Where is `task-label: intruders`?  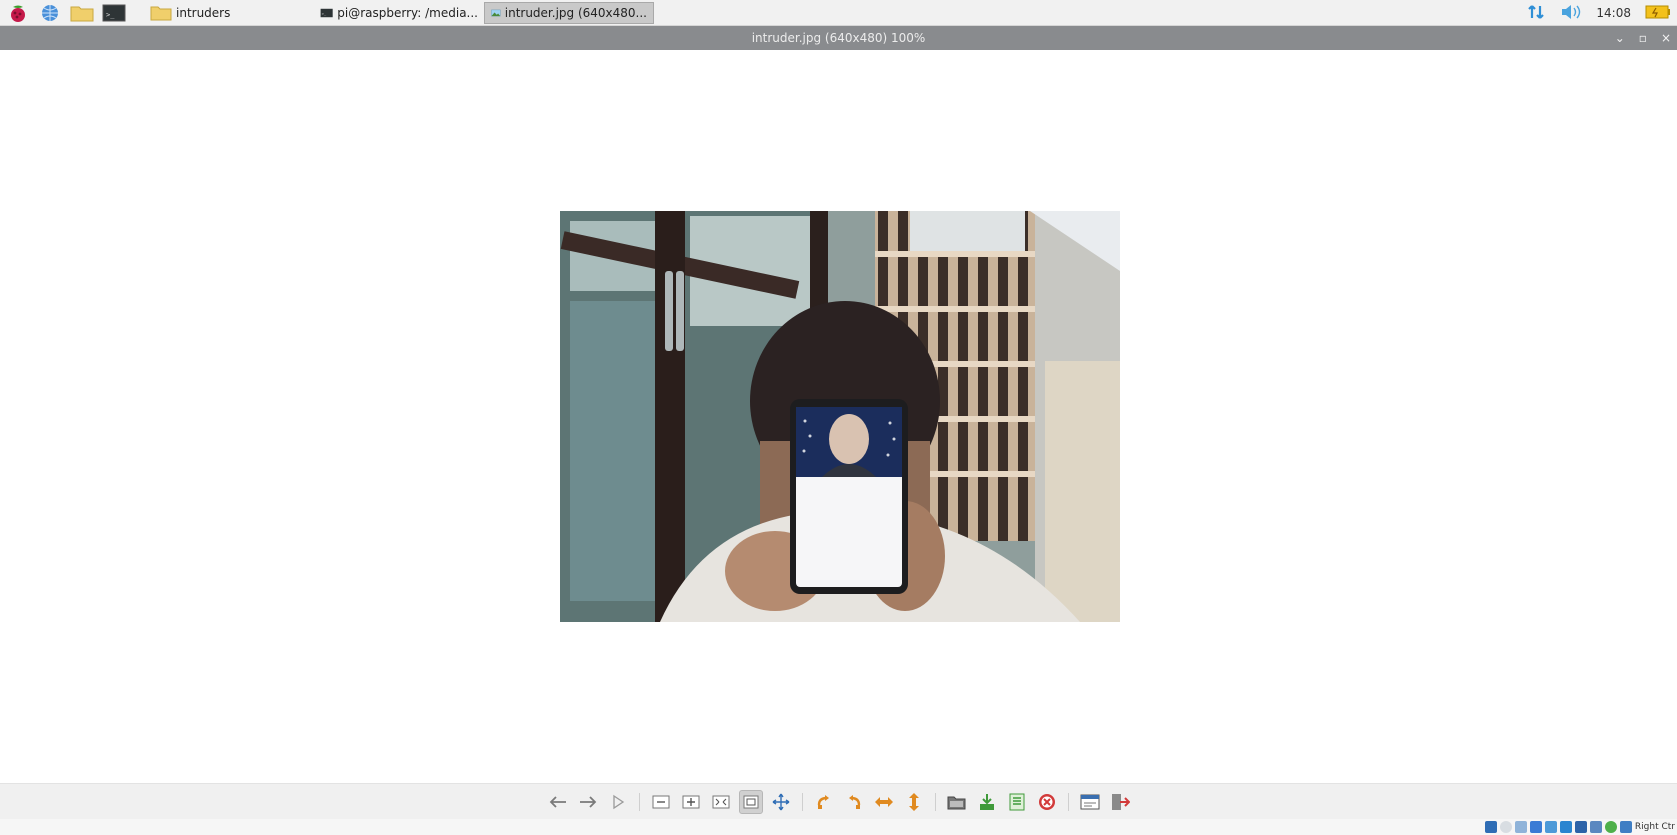 task-label: intruders is located at coordinates (203, 12).